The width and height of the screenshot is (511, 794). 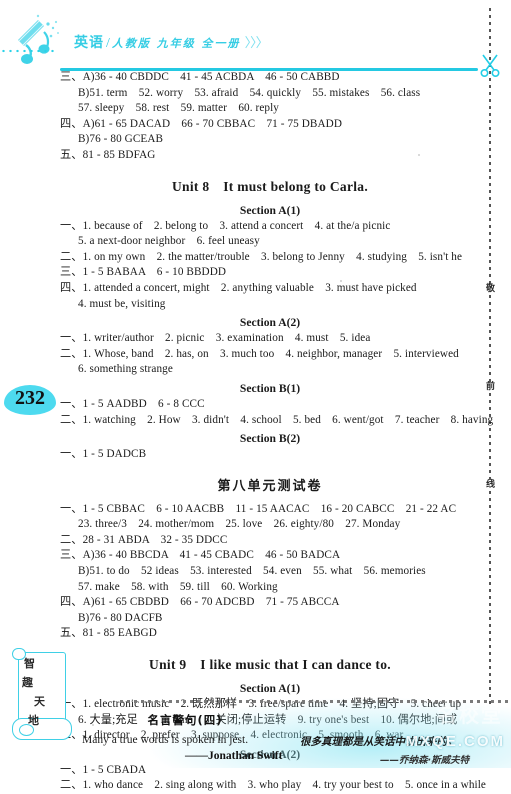 What do you see at coordinates (270, 486) in the screenshot?
I see `test-paper-heading: 第八单元测试卷` at bounding box center [270, 486].